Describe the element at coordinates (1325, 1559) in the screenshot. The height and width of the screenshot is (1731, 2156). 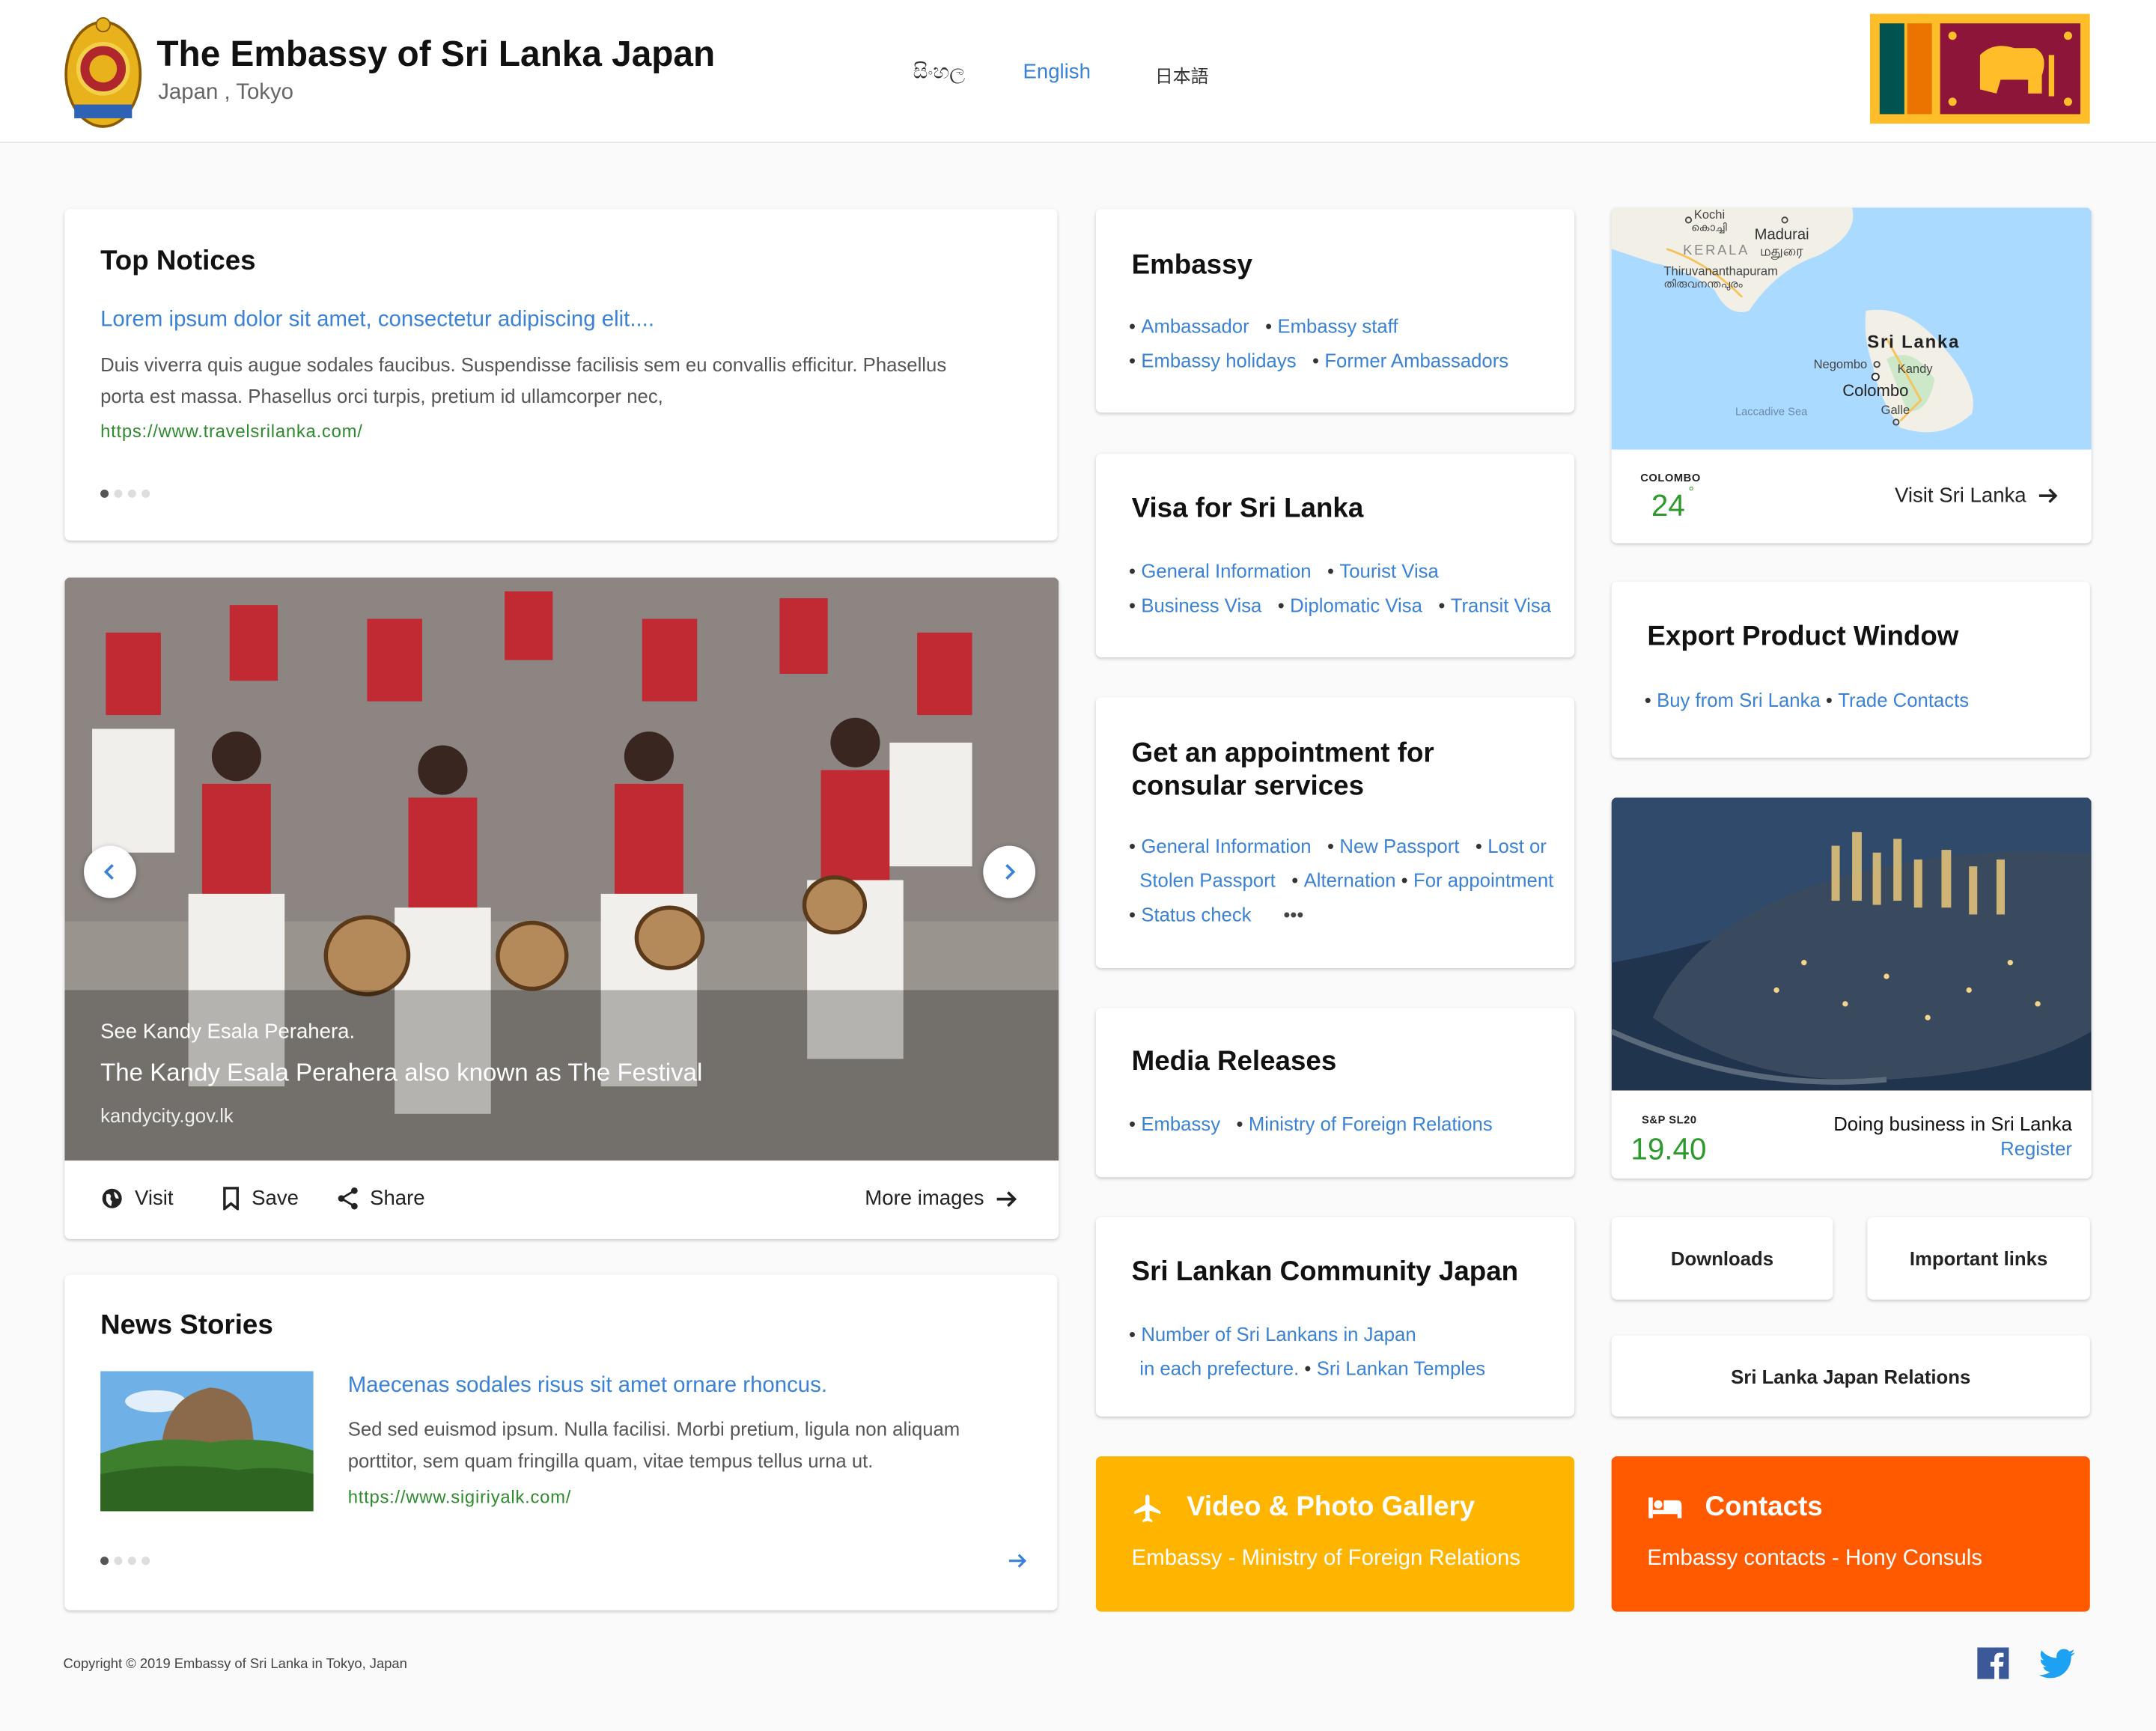
I see `gallery-subtitle: Embassy - Ministry of Foreign Relations` at that location.